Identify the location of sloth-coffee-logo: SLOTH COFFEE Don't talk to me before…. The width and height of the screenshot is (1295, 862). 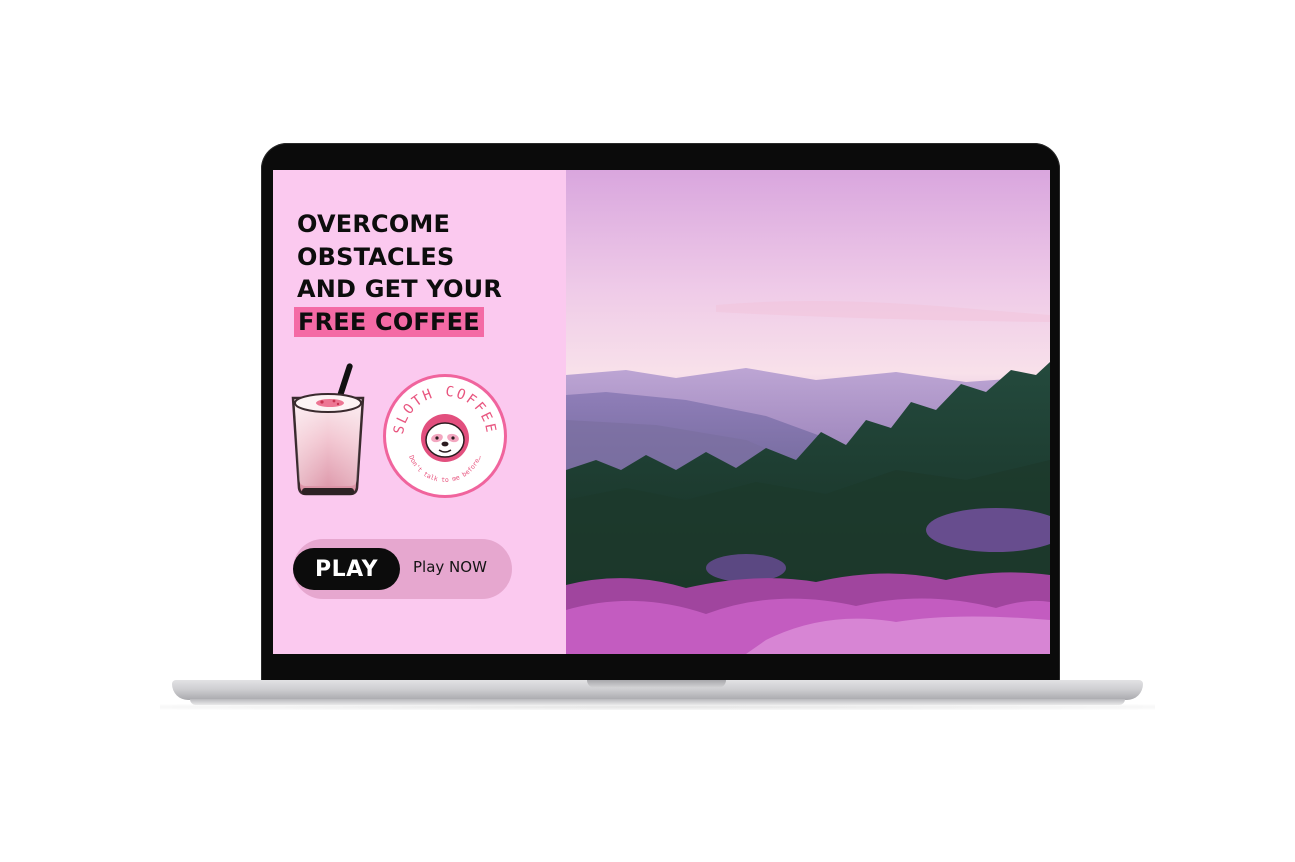
(445, 436).